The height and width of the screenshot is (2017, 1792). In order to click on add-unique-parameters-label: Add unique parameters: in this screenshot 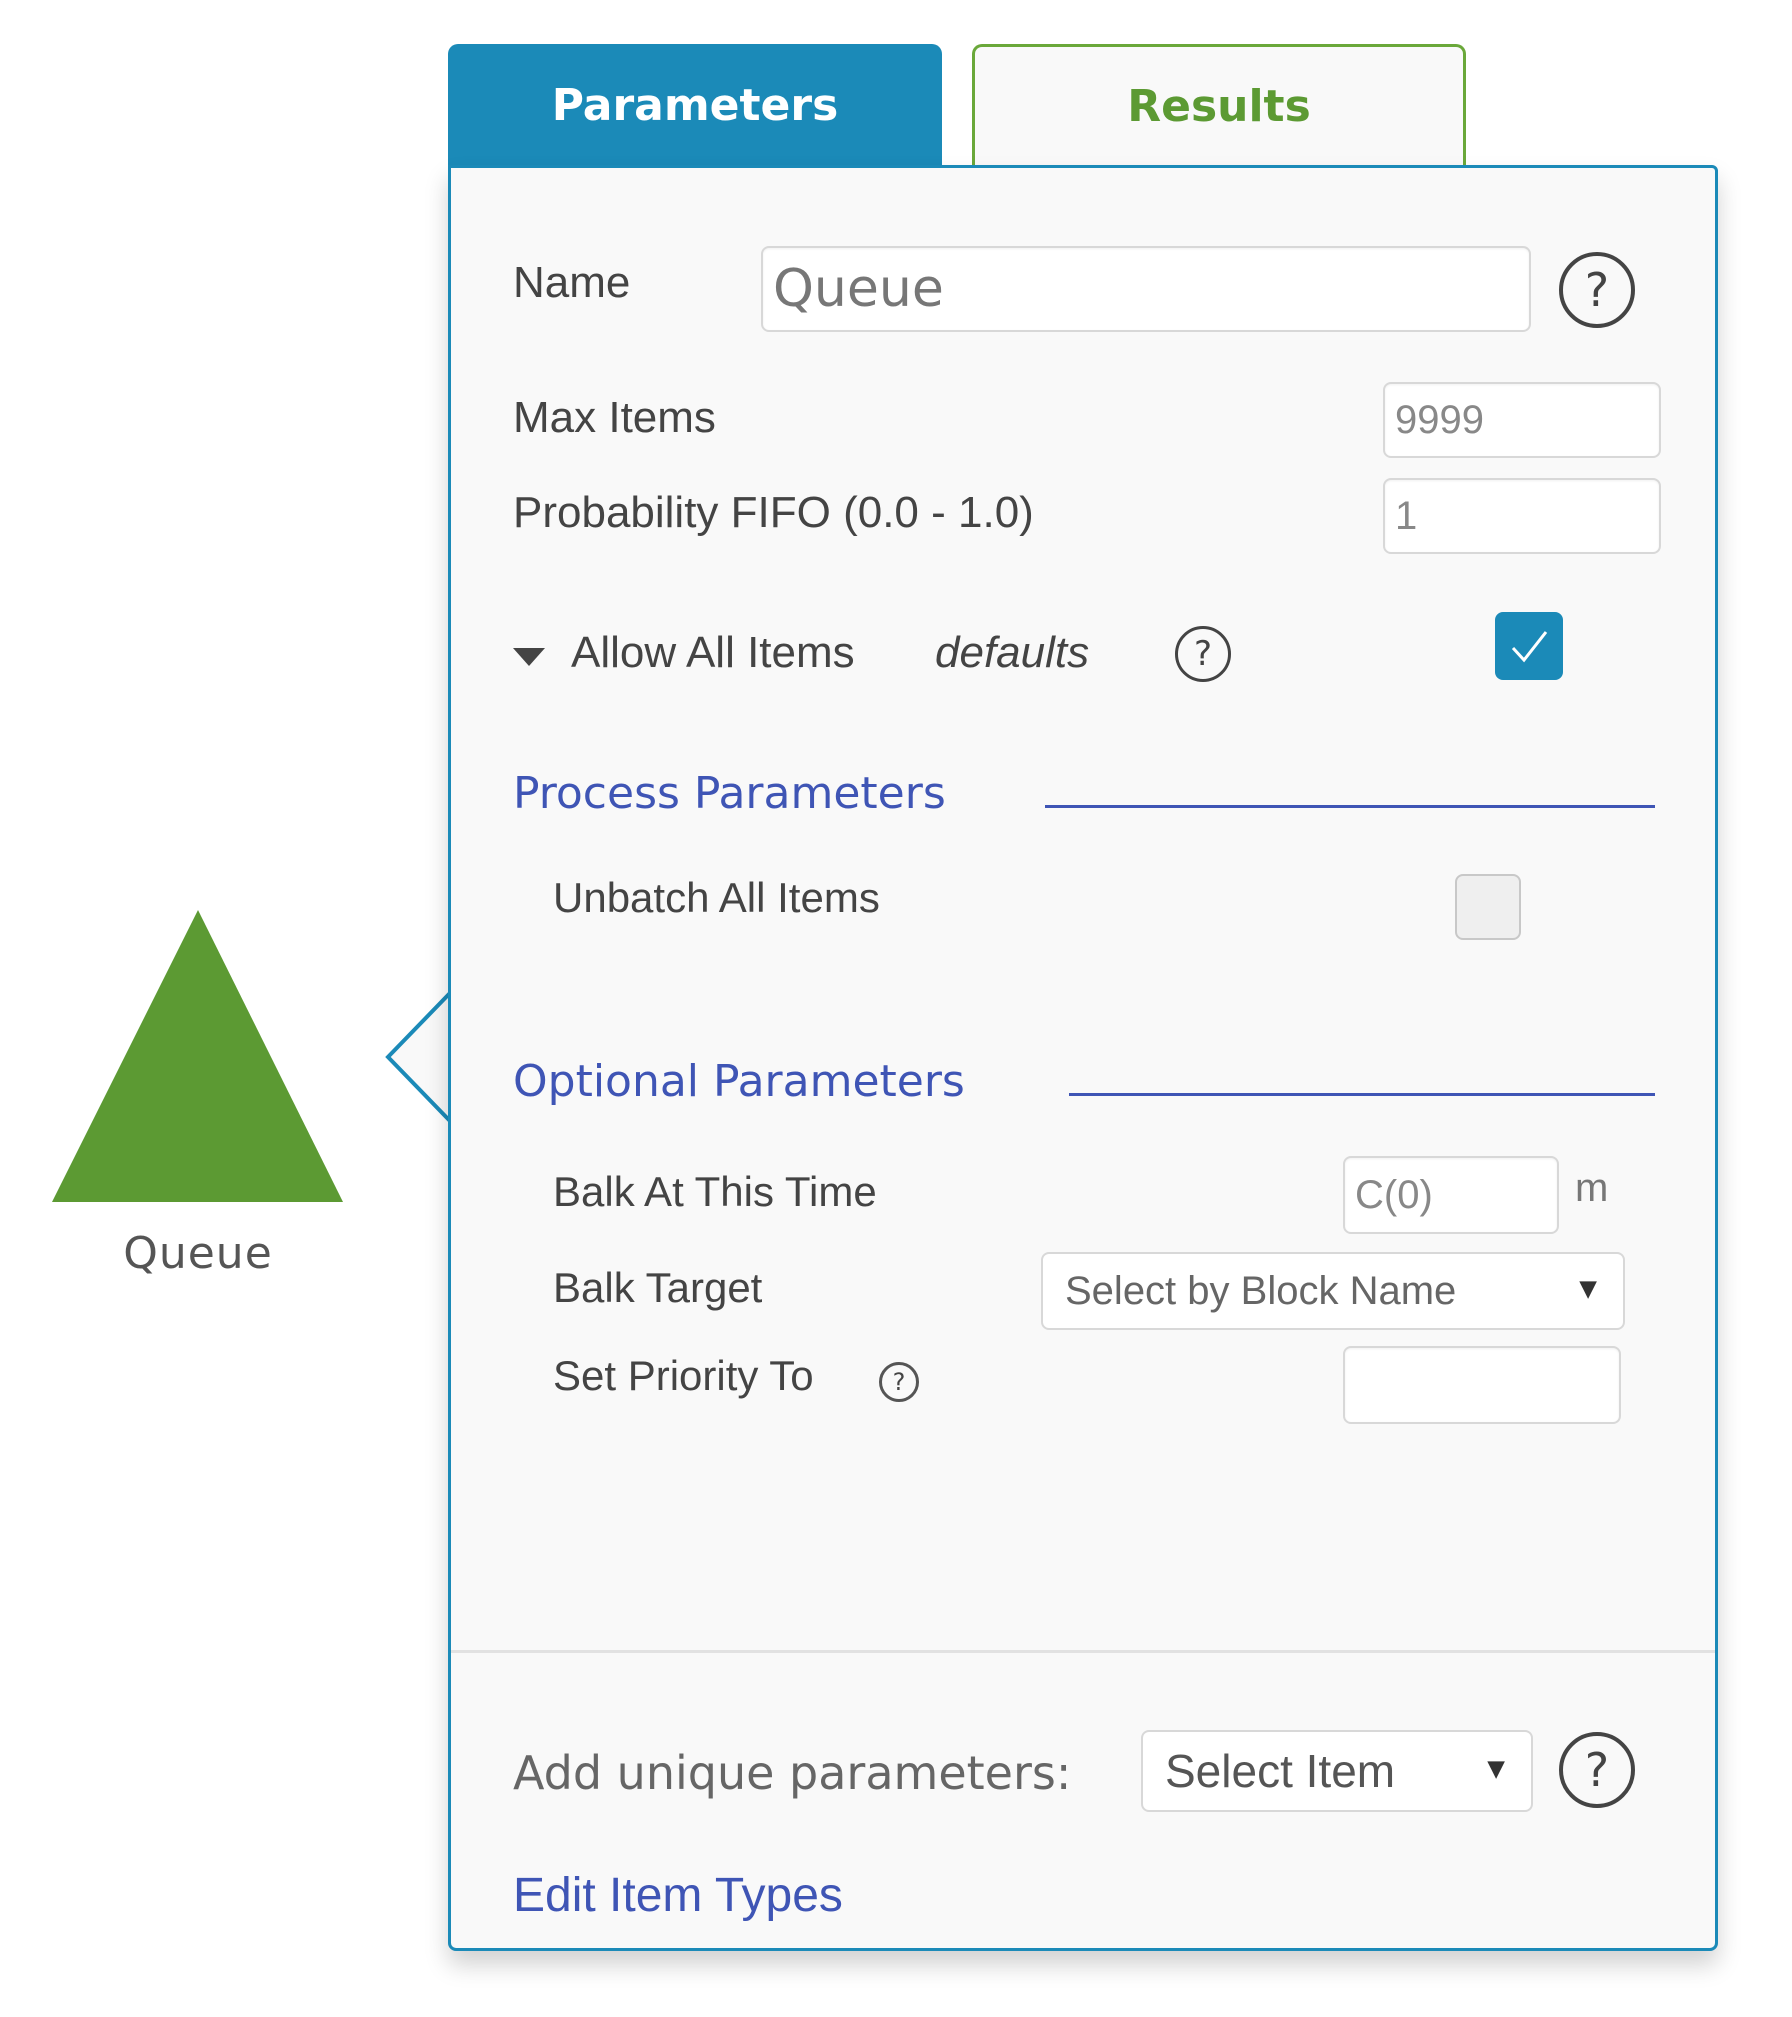, I will do `click(792, 1773)`.